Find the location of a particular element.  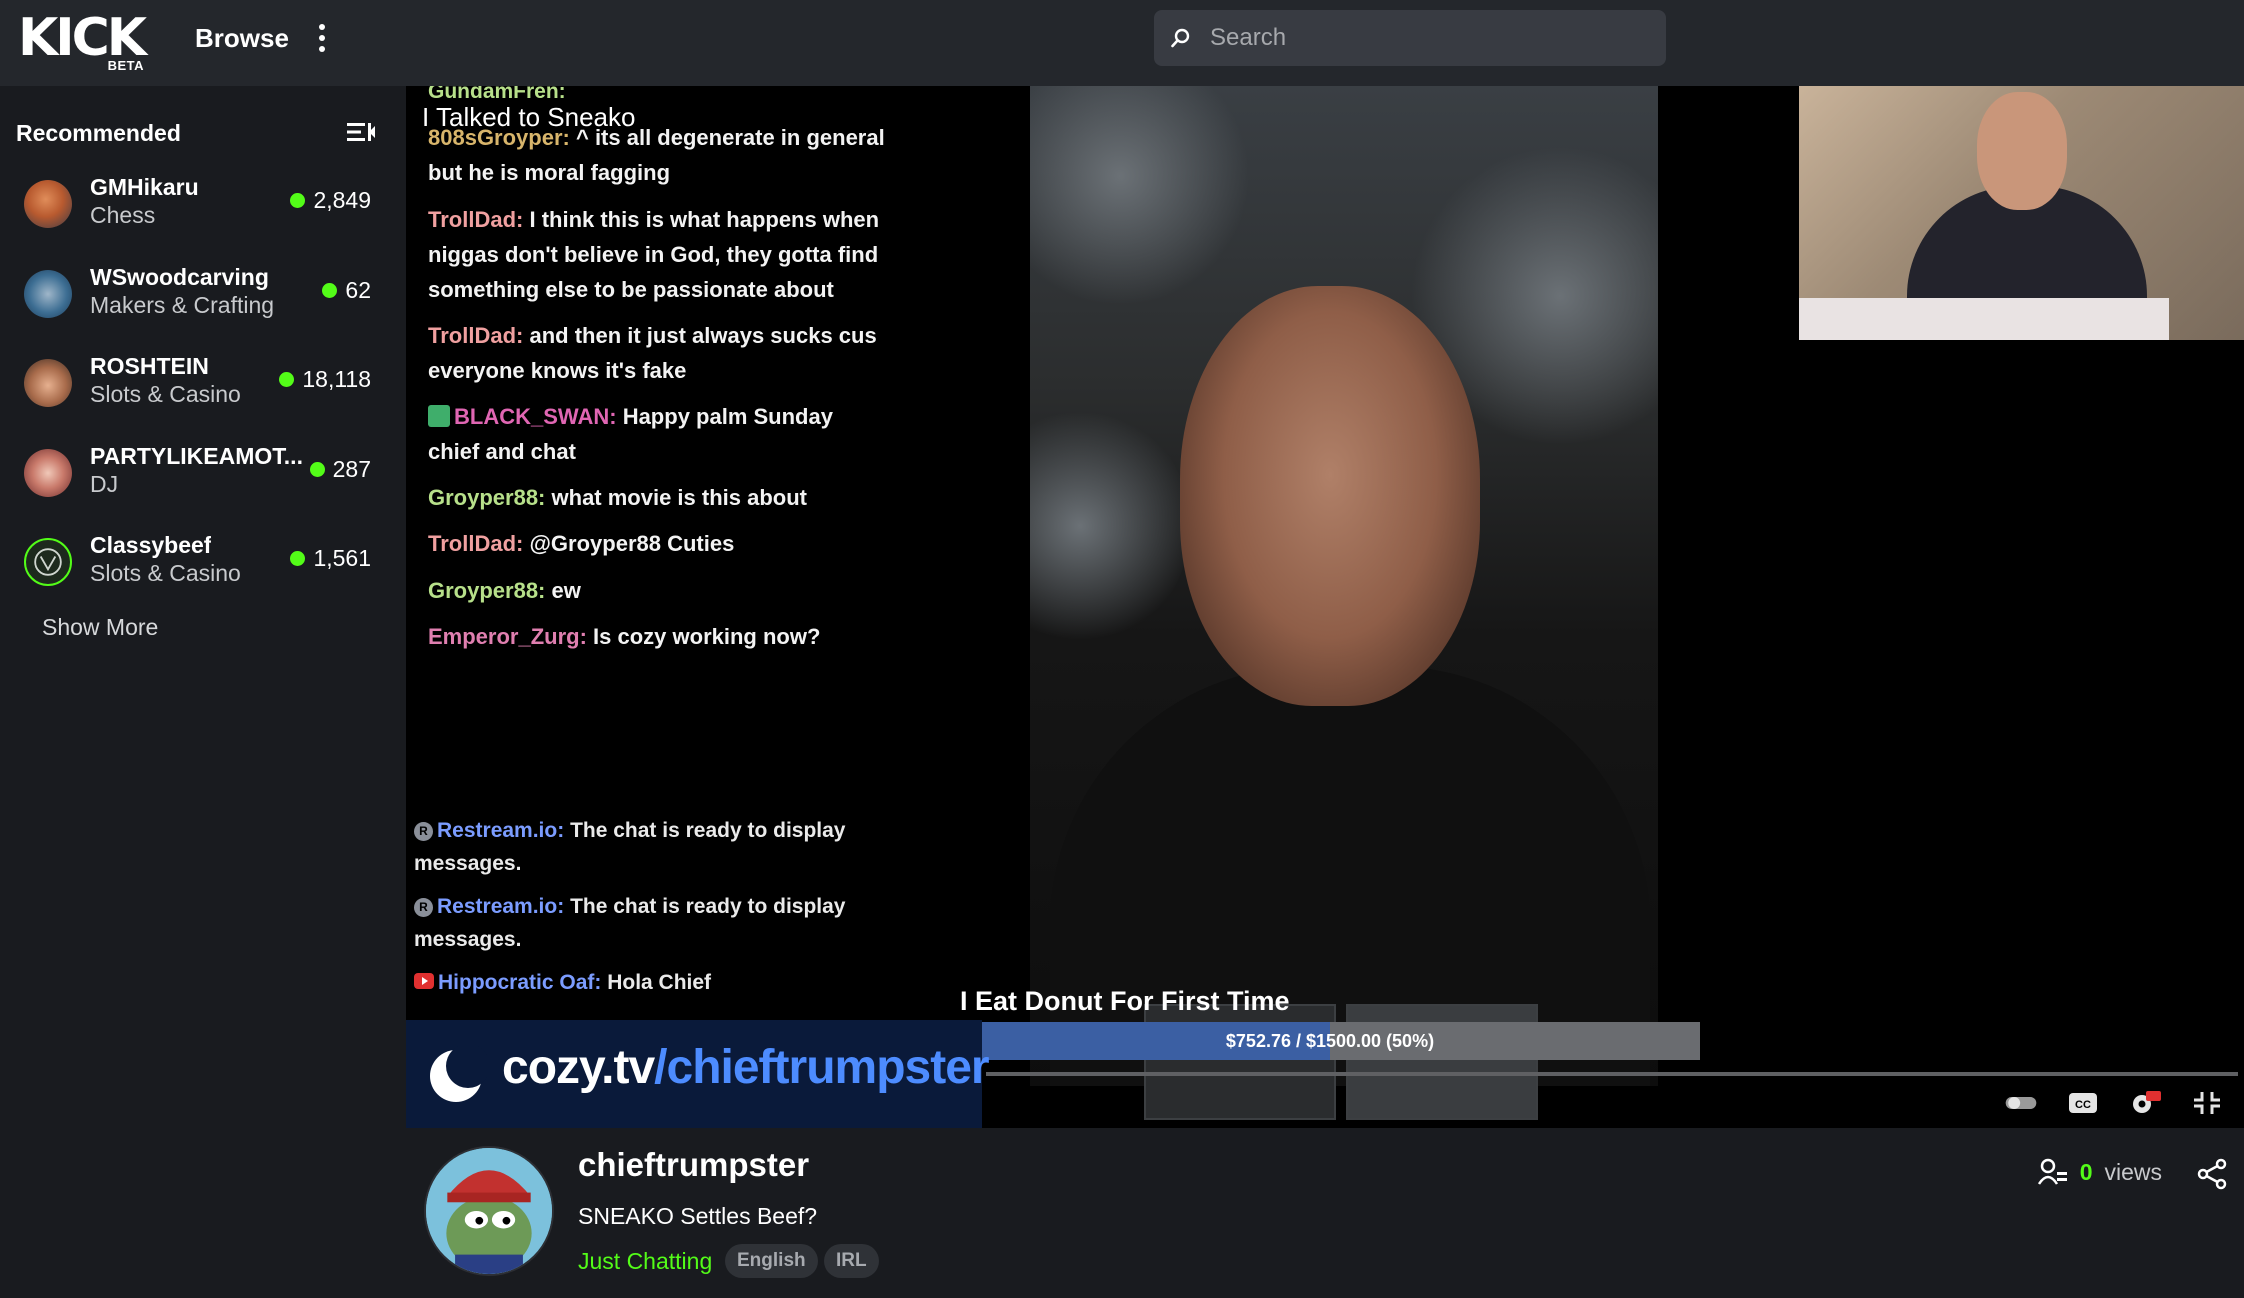

sidebar-channel-wswoodcarving: WSwoodcarving Makers & Crafting 62 is located at coordinates (202, 298).